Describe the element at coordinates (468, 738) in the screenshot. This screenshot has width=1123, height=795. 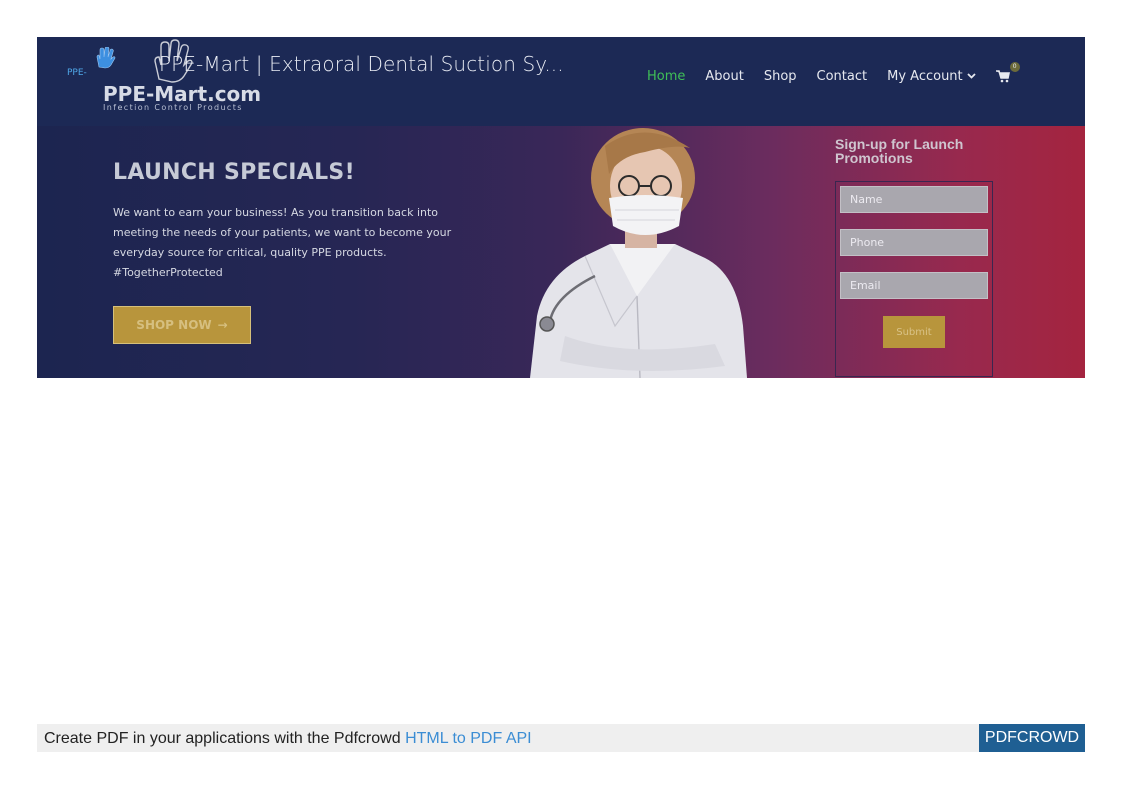
I see `pdfcrowd-link: HTML to PDF API` at that location.